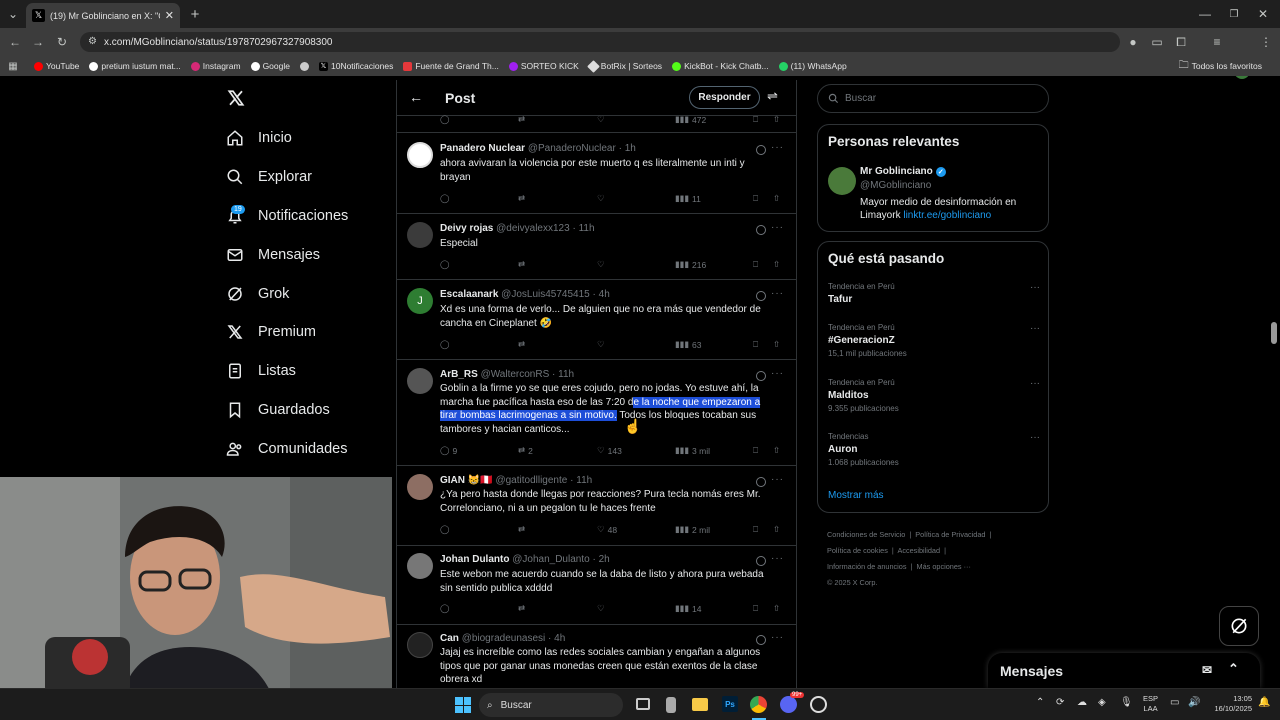 This screenshot has width=1280, height=720. I want to click on messages-drawer: Mensajes ✉ ⌃, so click(1124, 670).